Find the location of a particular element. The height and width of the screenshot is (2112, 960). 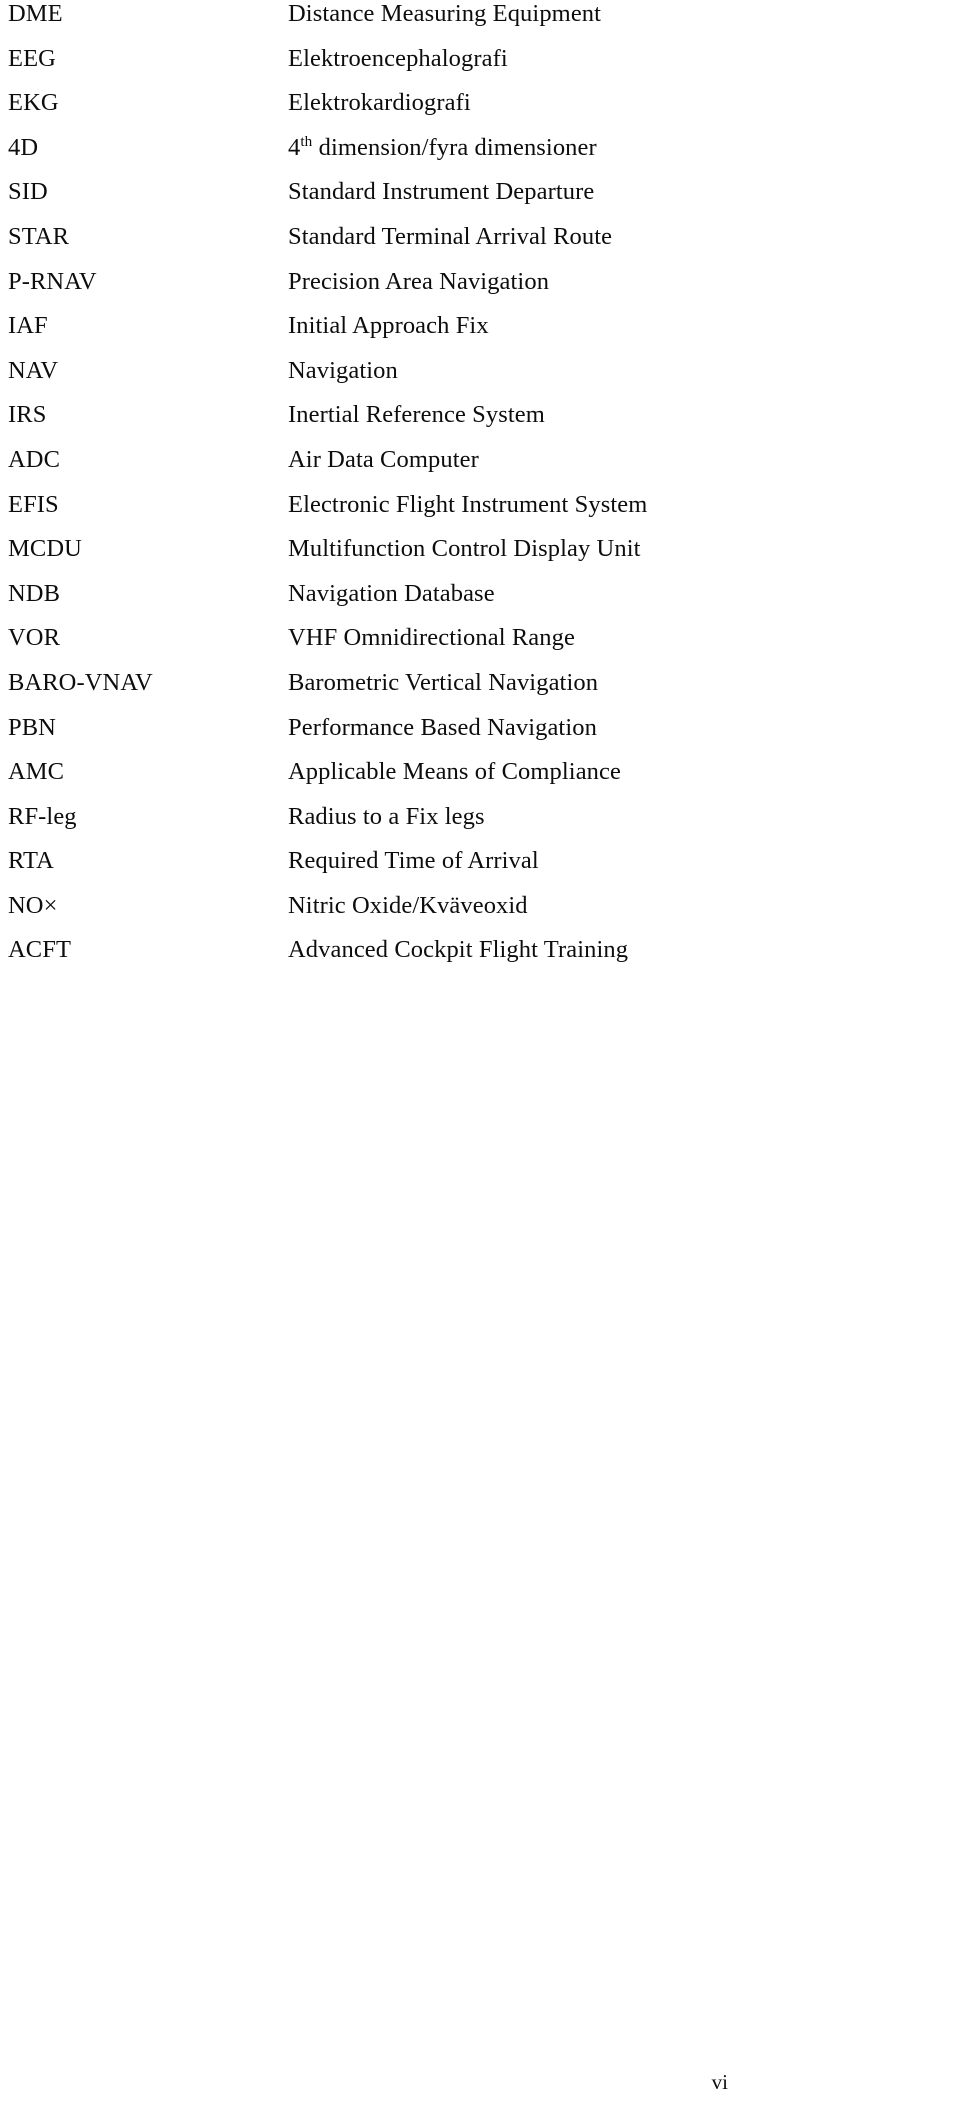

abbreviation-definition: Standard Terminal Arrival Route is located at coordinates (450, 236).